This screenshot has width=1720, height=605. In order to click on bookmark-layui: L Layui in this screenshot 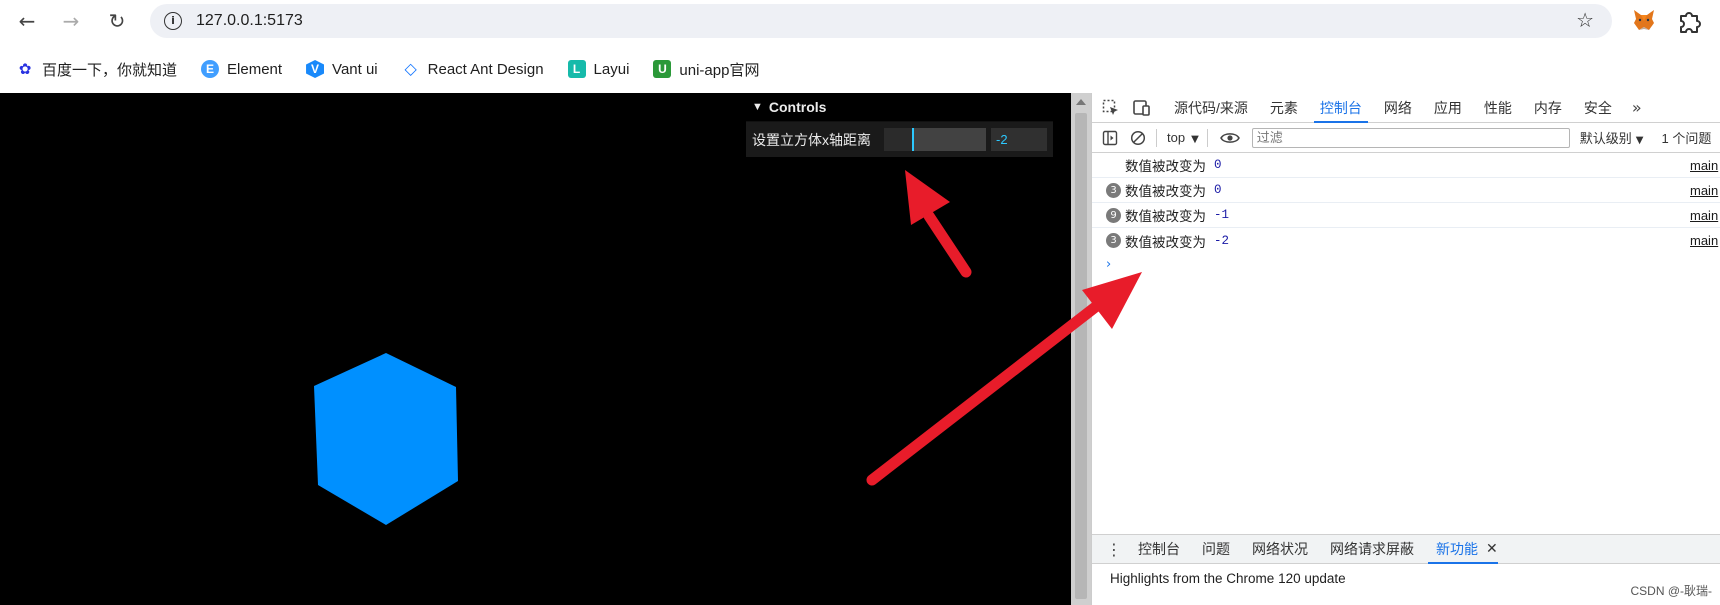, I will do `click(598, 69)`.